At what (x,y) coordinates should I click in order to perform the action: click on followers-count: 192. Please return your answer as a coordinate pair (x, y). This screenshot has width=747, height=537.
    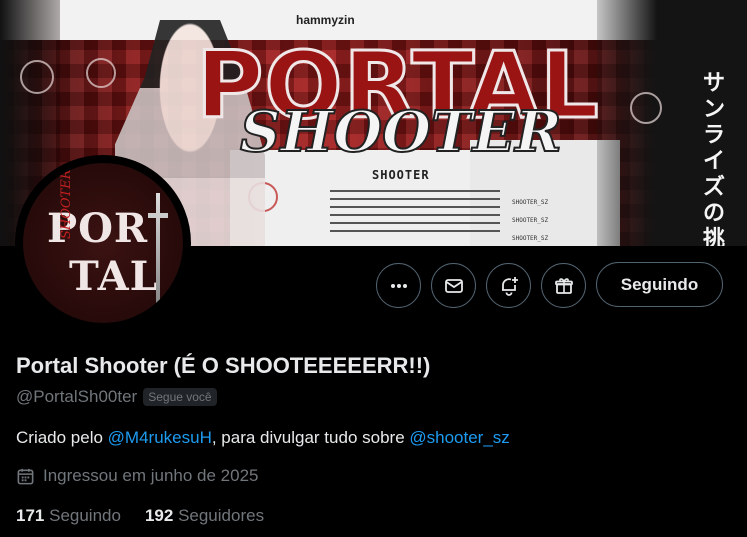
    Looking at the image, I should click on (159, 515).